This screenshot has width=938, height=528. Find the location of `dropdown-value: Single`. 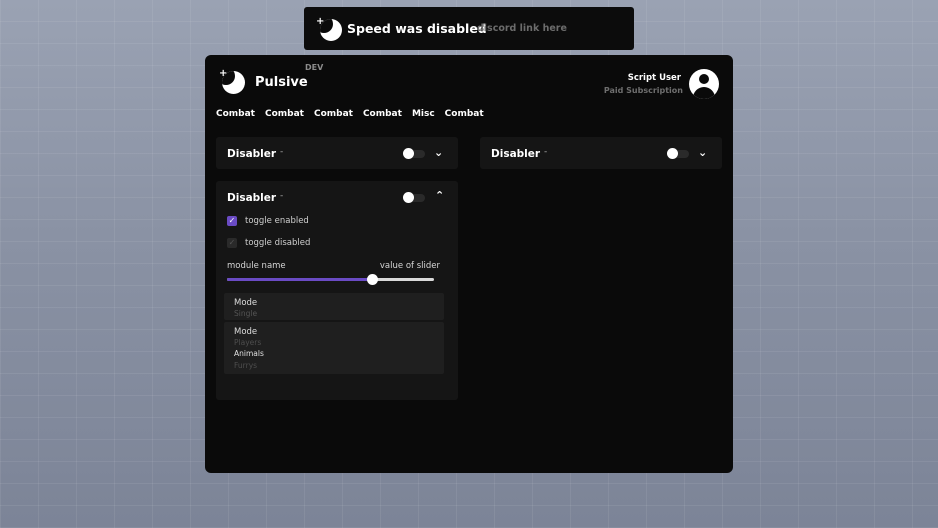

dropdown-value: Single is located at coordinates (246, 313).